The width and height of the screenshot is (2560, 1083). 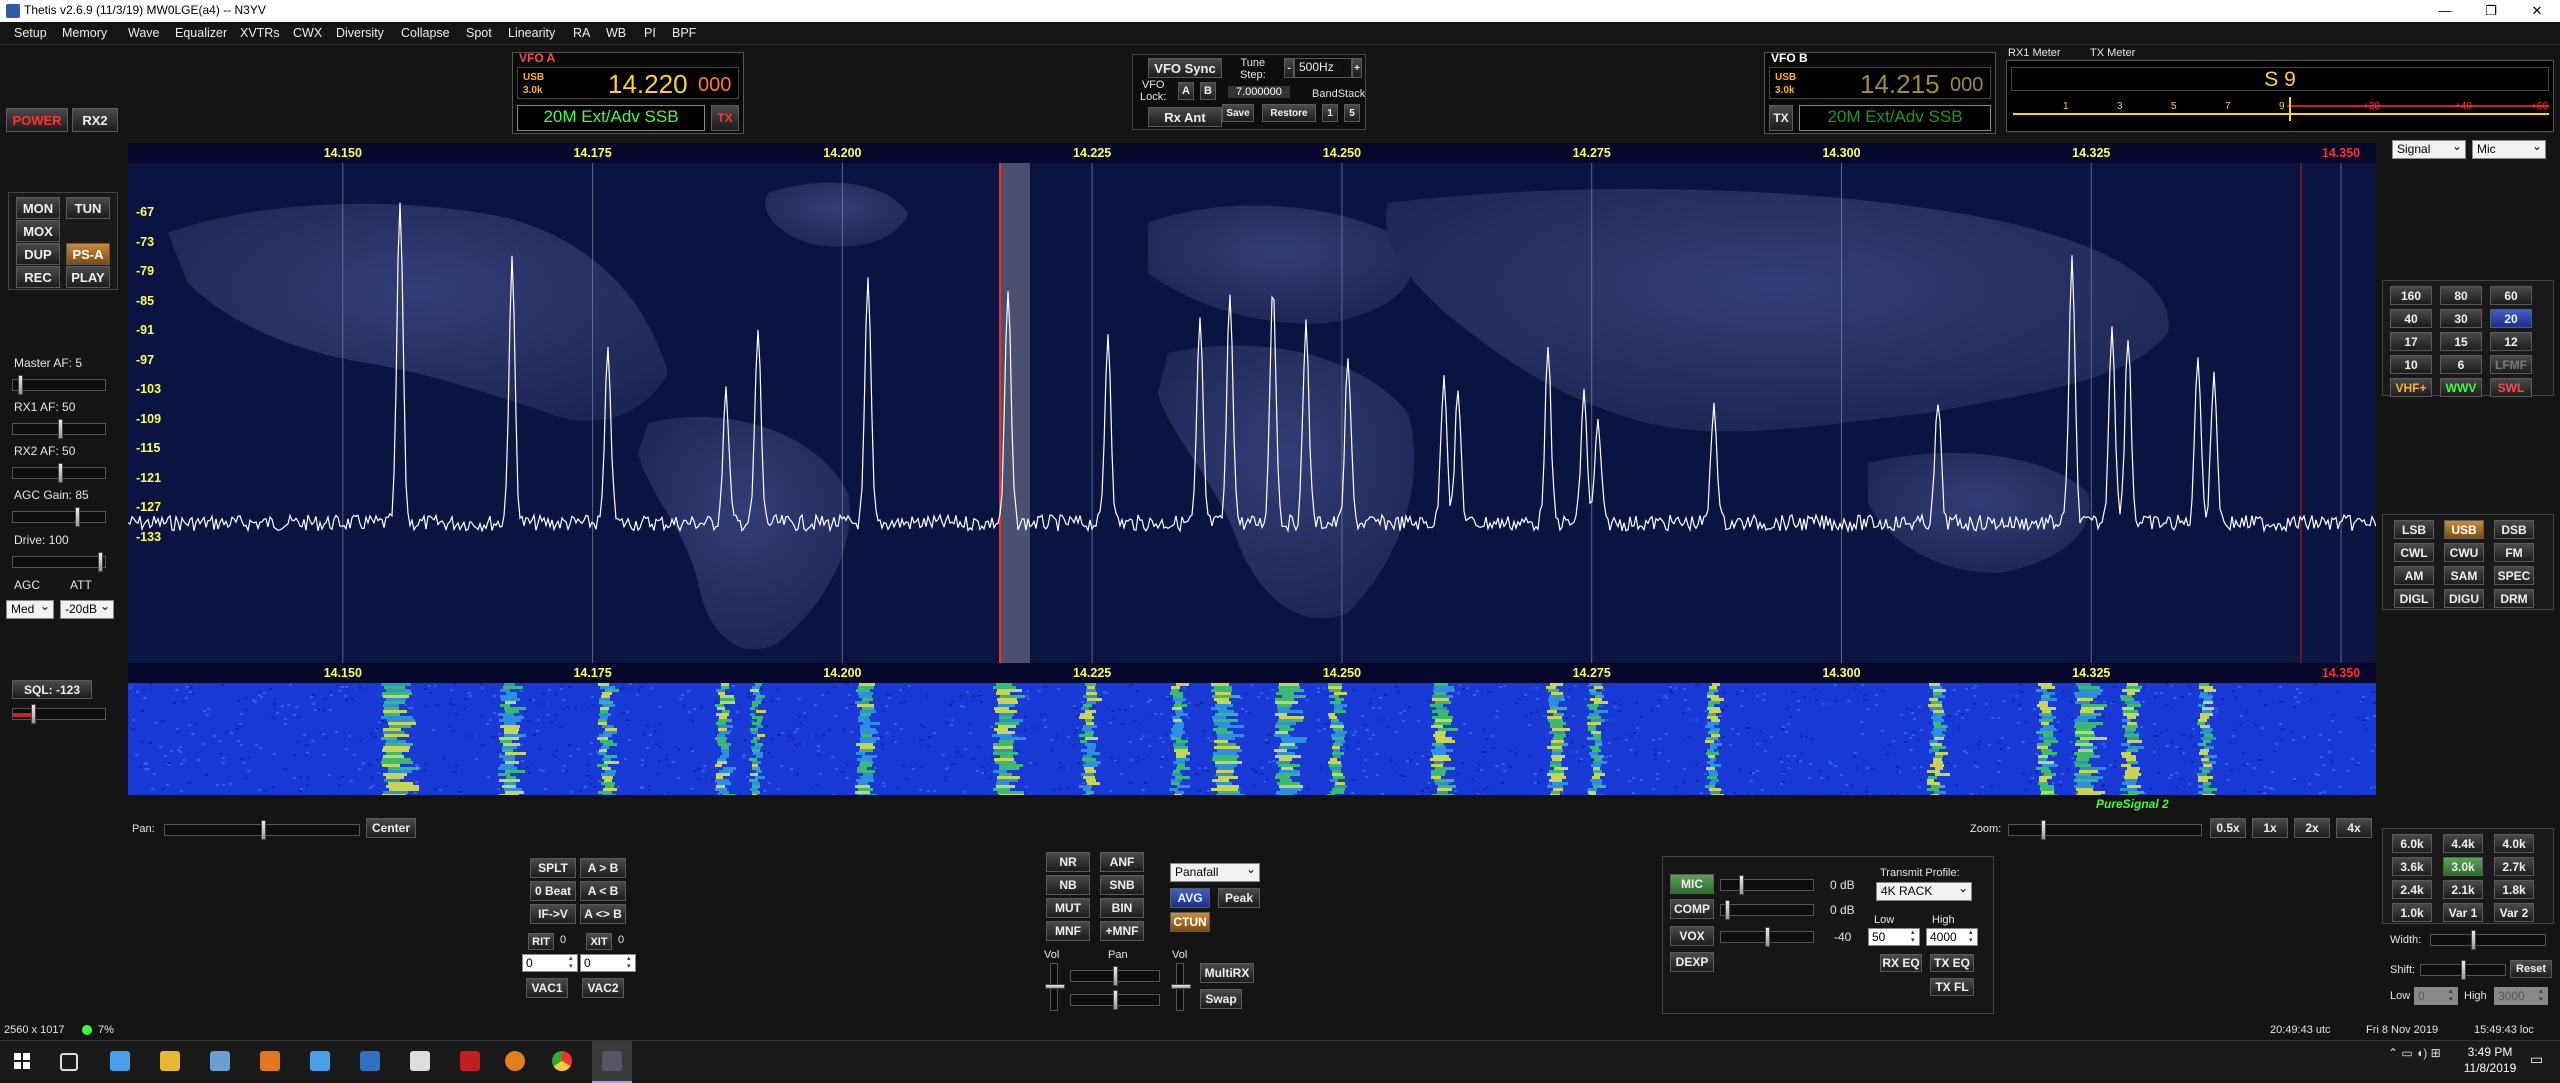 I want to click on mic-gain-slider, so click(x=1767, y=885).